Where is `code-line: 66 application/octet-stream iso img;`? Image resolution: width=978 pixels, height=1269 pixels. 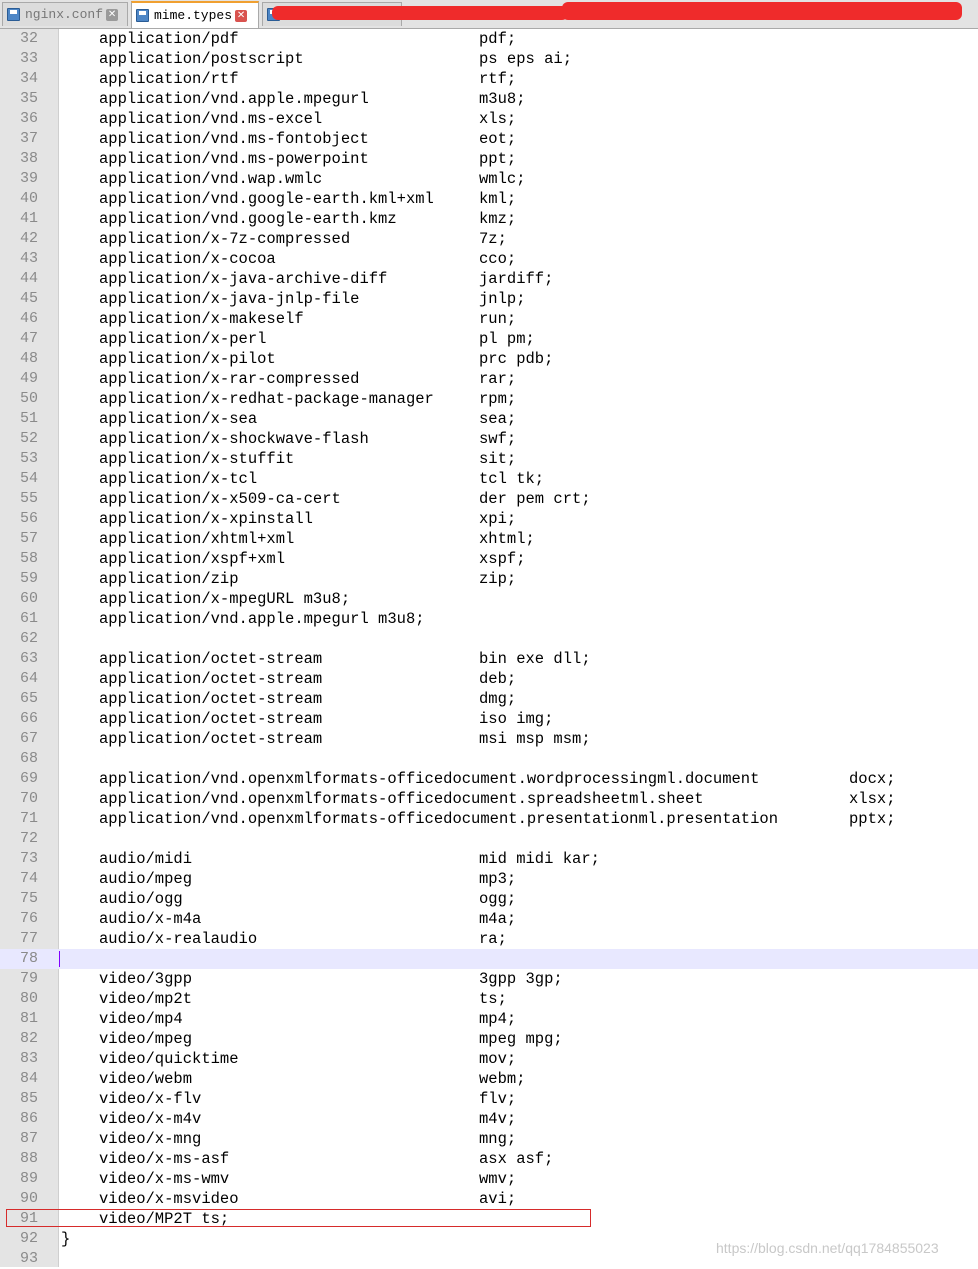
code-line: 66 application/octet-stream iso img; is located at coordinates (489, 719).